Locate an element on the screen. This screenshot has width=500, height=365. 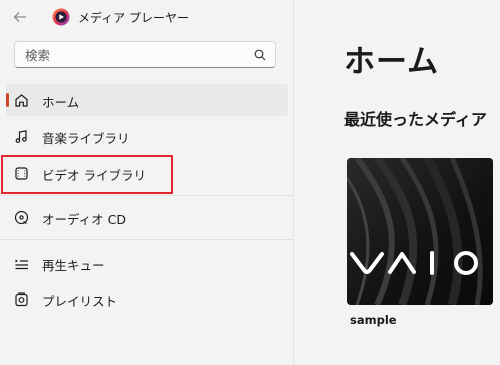
back-arrow-icon is located at coordinates (19, 17).